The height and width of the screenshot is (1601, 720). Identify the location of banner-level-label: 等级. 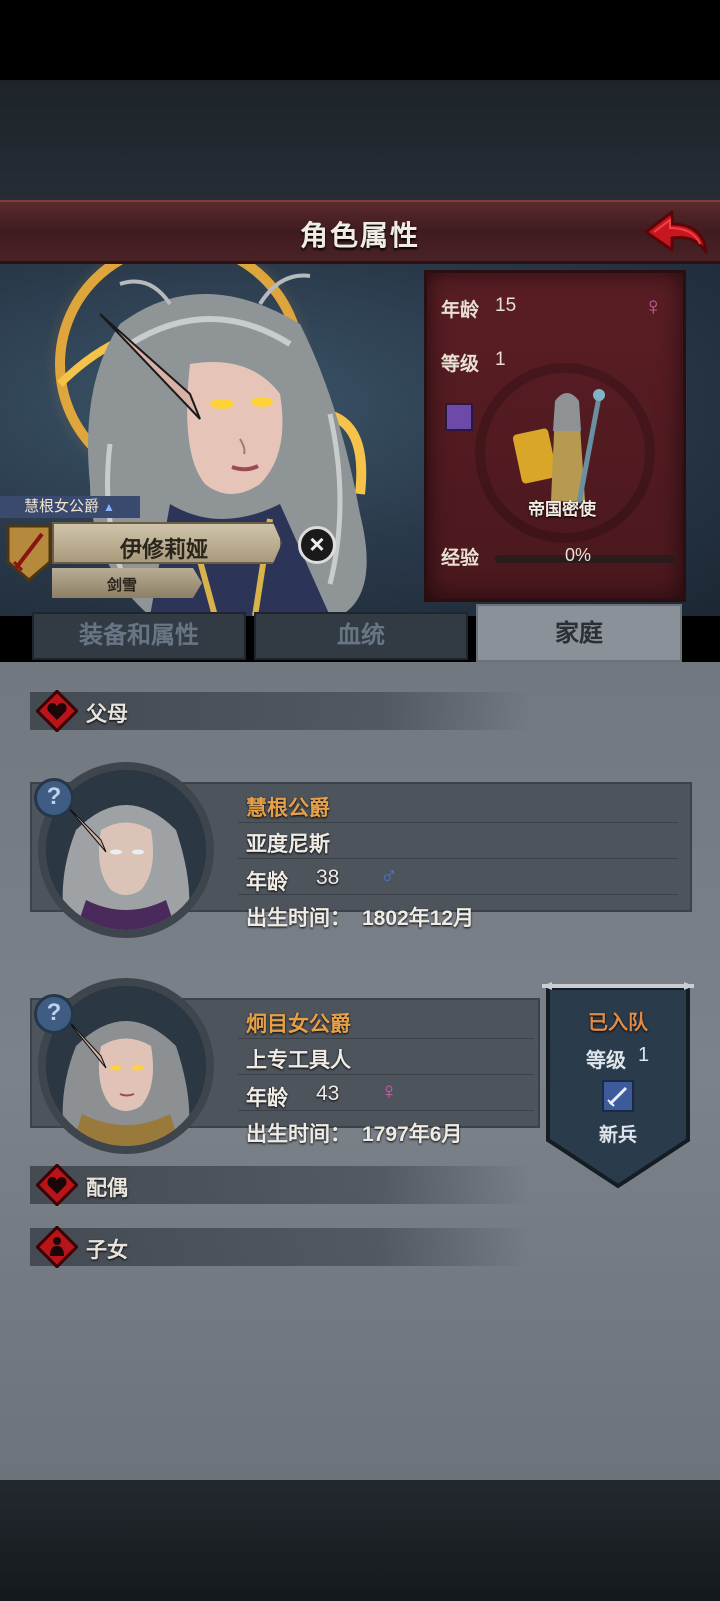
(606, 1061).